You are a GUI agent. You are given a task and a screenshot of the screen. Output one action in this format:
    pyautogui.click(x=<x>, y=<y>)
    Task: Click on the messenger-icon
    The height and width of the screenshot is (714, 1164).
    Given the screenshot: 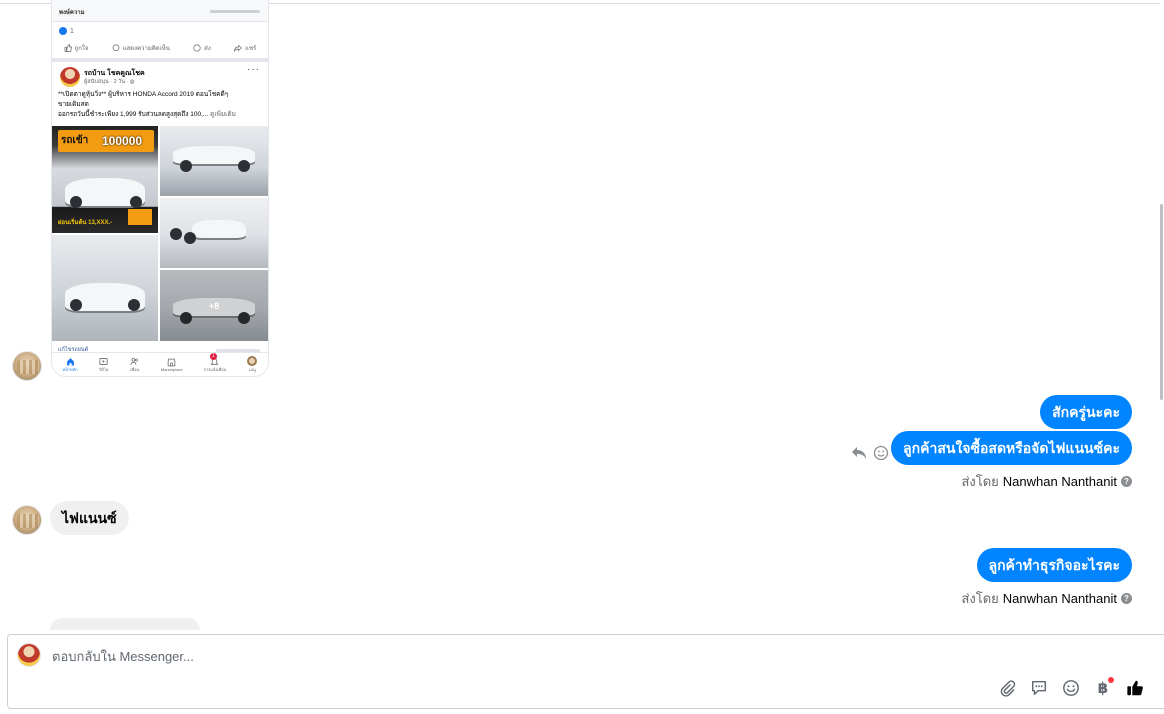 What is the action you would take?
    pyautogui.click(x=197, y=48)
    